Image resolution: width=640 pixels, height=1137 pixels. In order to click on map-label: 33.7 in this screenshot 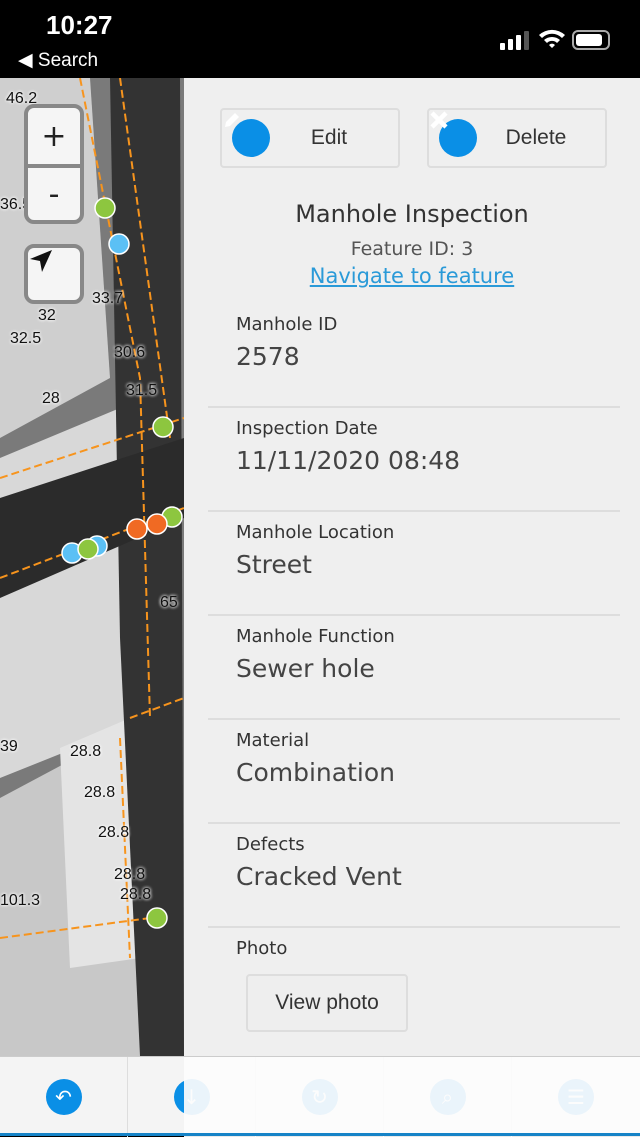, I will do `click(108, 298)`.